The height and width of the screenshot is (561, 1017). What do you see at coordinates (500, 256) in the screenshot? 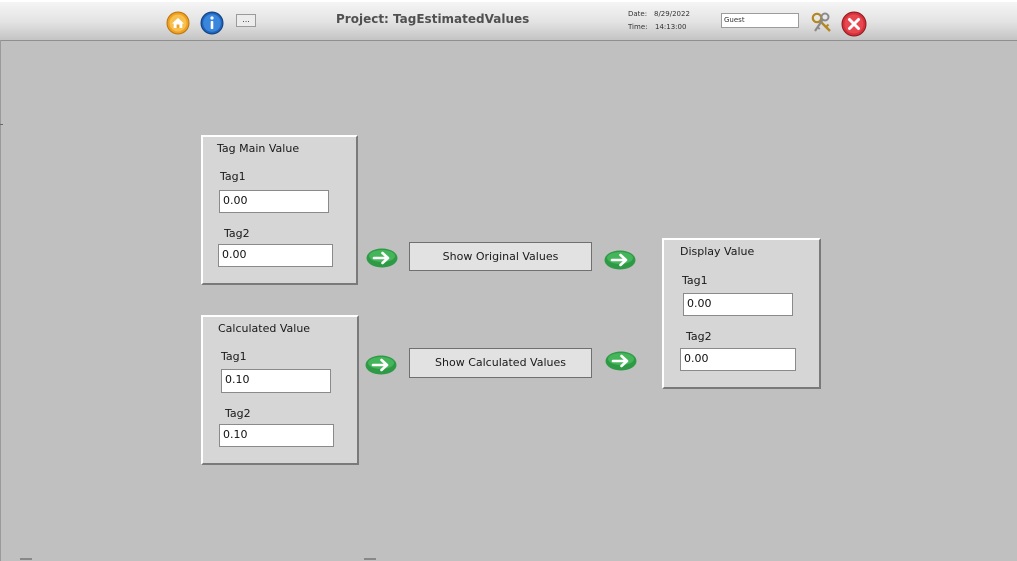
I see `show-original-values-button: Show Original Values` at bounding box center [500, 256].